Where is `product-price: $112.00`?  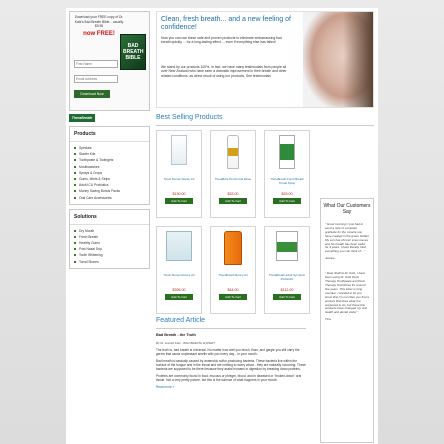 product-price: $112.00 is located at coordinates (287, 290).